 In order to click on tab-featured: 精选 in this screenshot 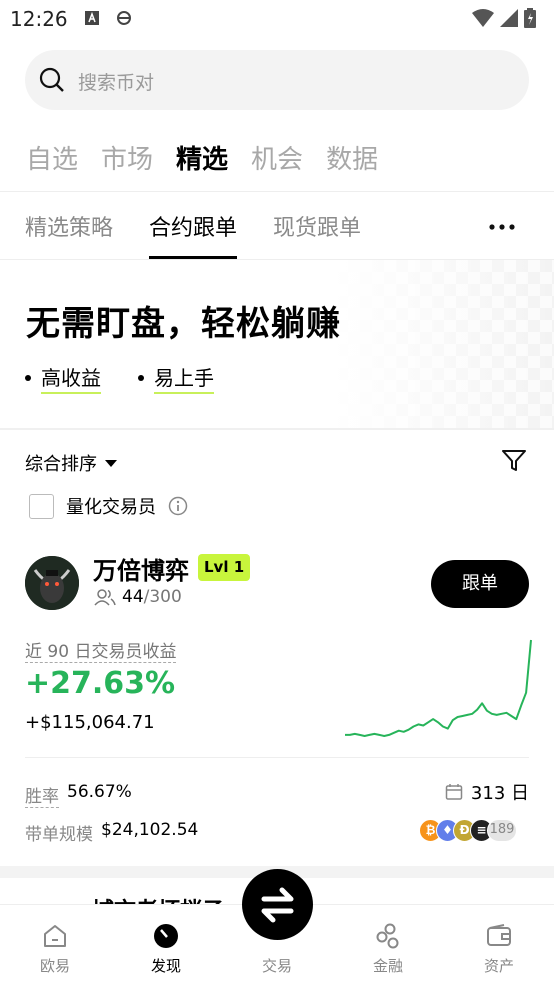, I will do `click(202, 157)`.